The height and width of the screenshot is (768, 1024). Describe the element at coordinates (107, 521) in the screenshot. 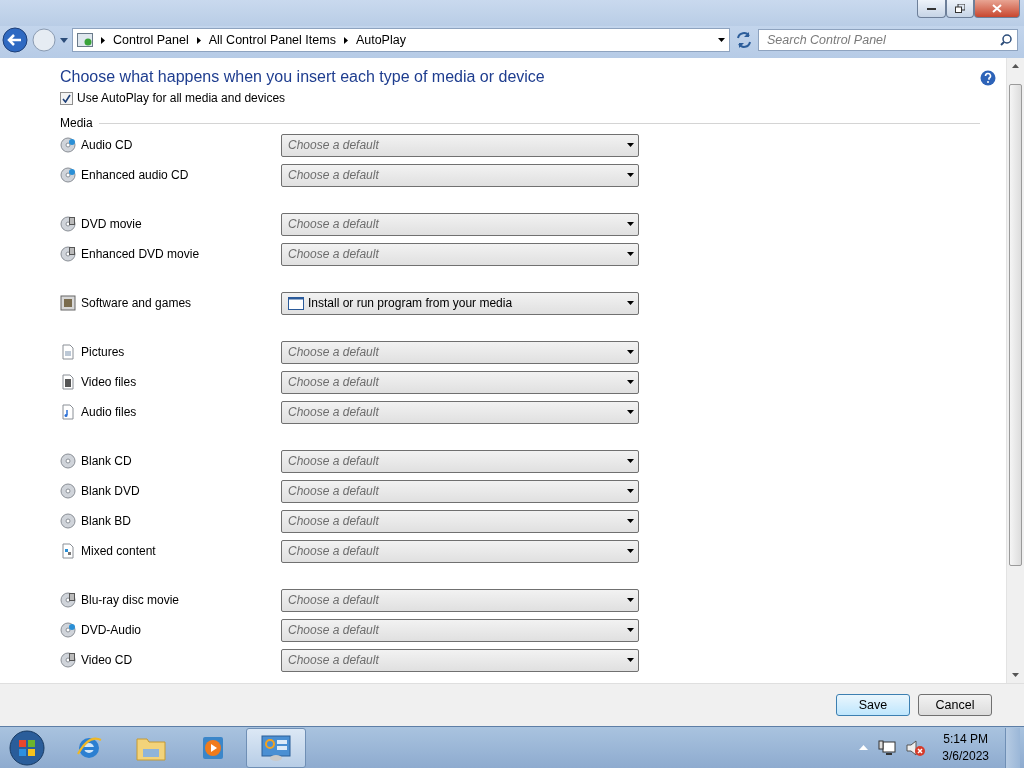

I see `media-type-label: Blank BD` at that location.